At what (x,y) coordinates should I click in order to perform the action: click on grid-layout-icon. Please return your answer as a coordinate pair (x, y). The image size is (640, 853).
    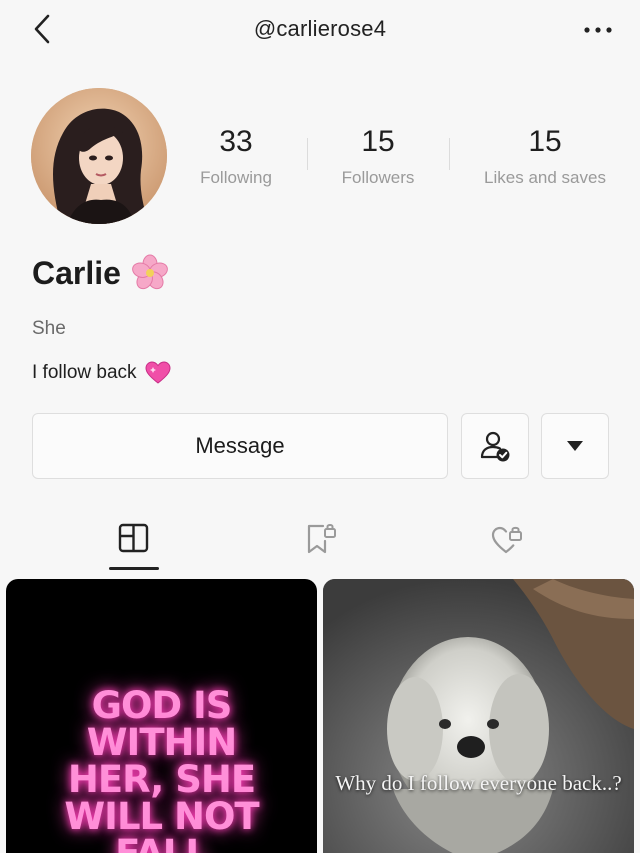
    Looking at the image, I should click on (133, 538).